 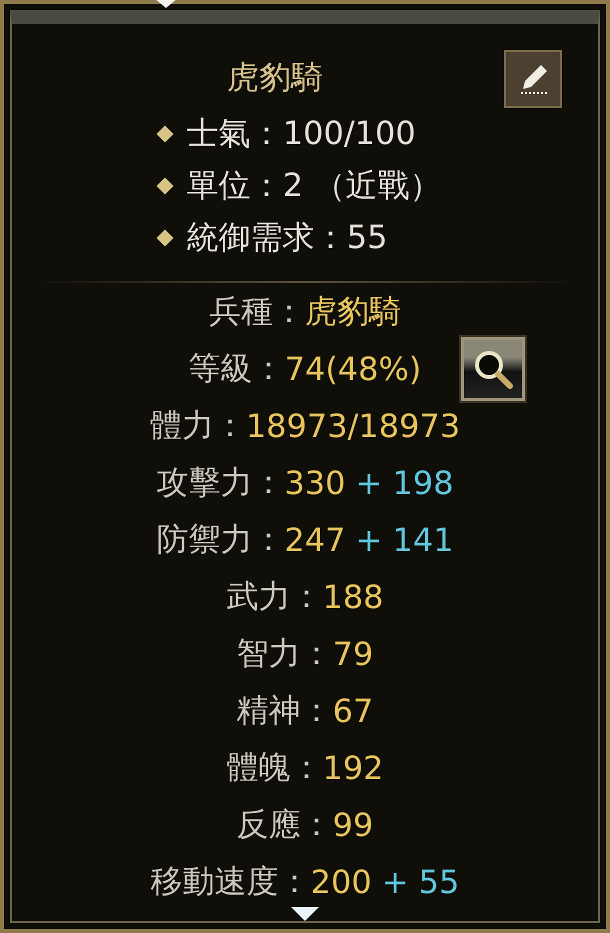 What do you see at coordinates (275, 77) in the screenshot?
I see `unit-title: 虎豹騎` at bounding box center [275, 77].